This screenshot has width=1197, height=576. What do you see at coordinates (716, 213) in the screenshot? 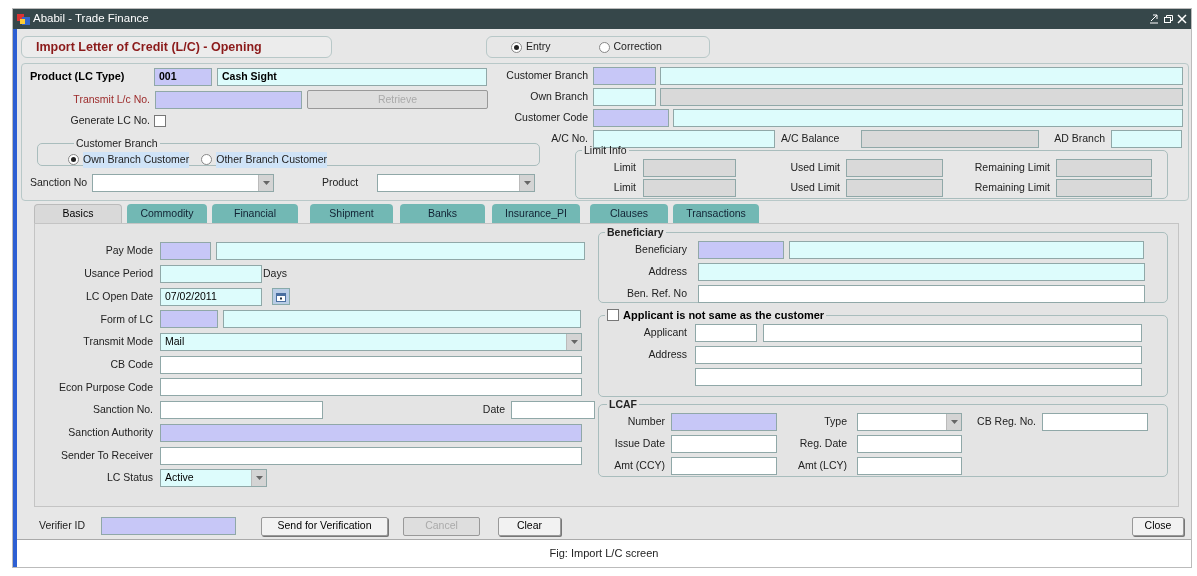
I see `tab: Transactions` at bounding box center [716, 213].